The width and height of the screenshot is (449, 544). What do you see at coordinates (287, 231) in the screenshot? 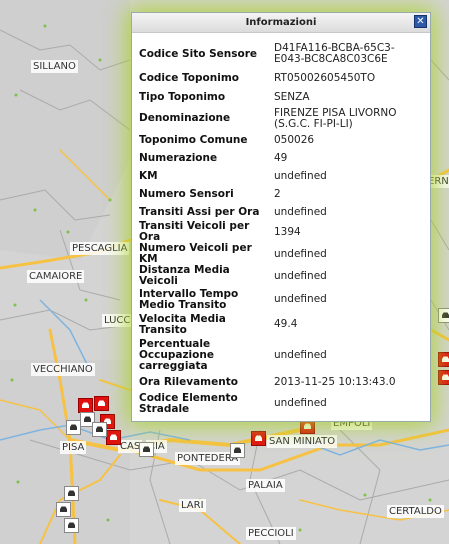
I see `info-value: 1394` at bounding box center [287, 231].